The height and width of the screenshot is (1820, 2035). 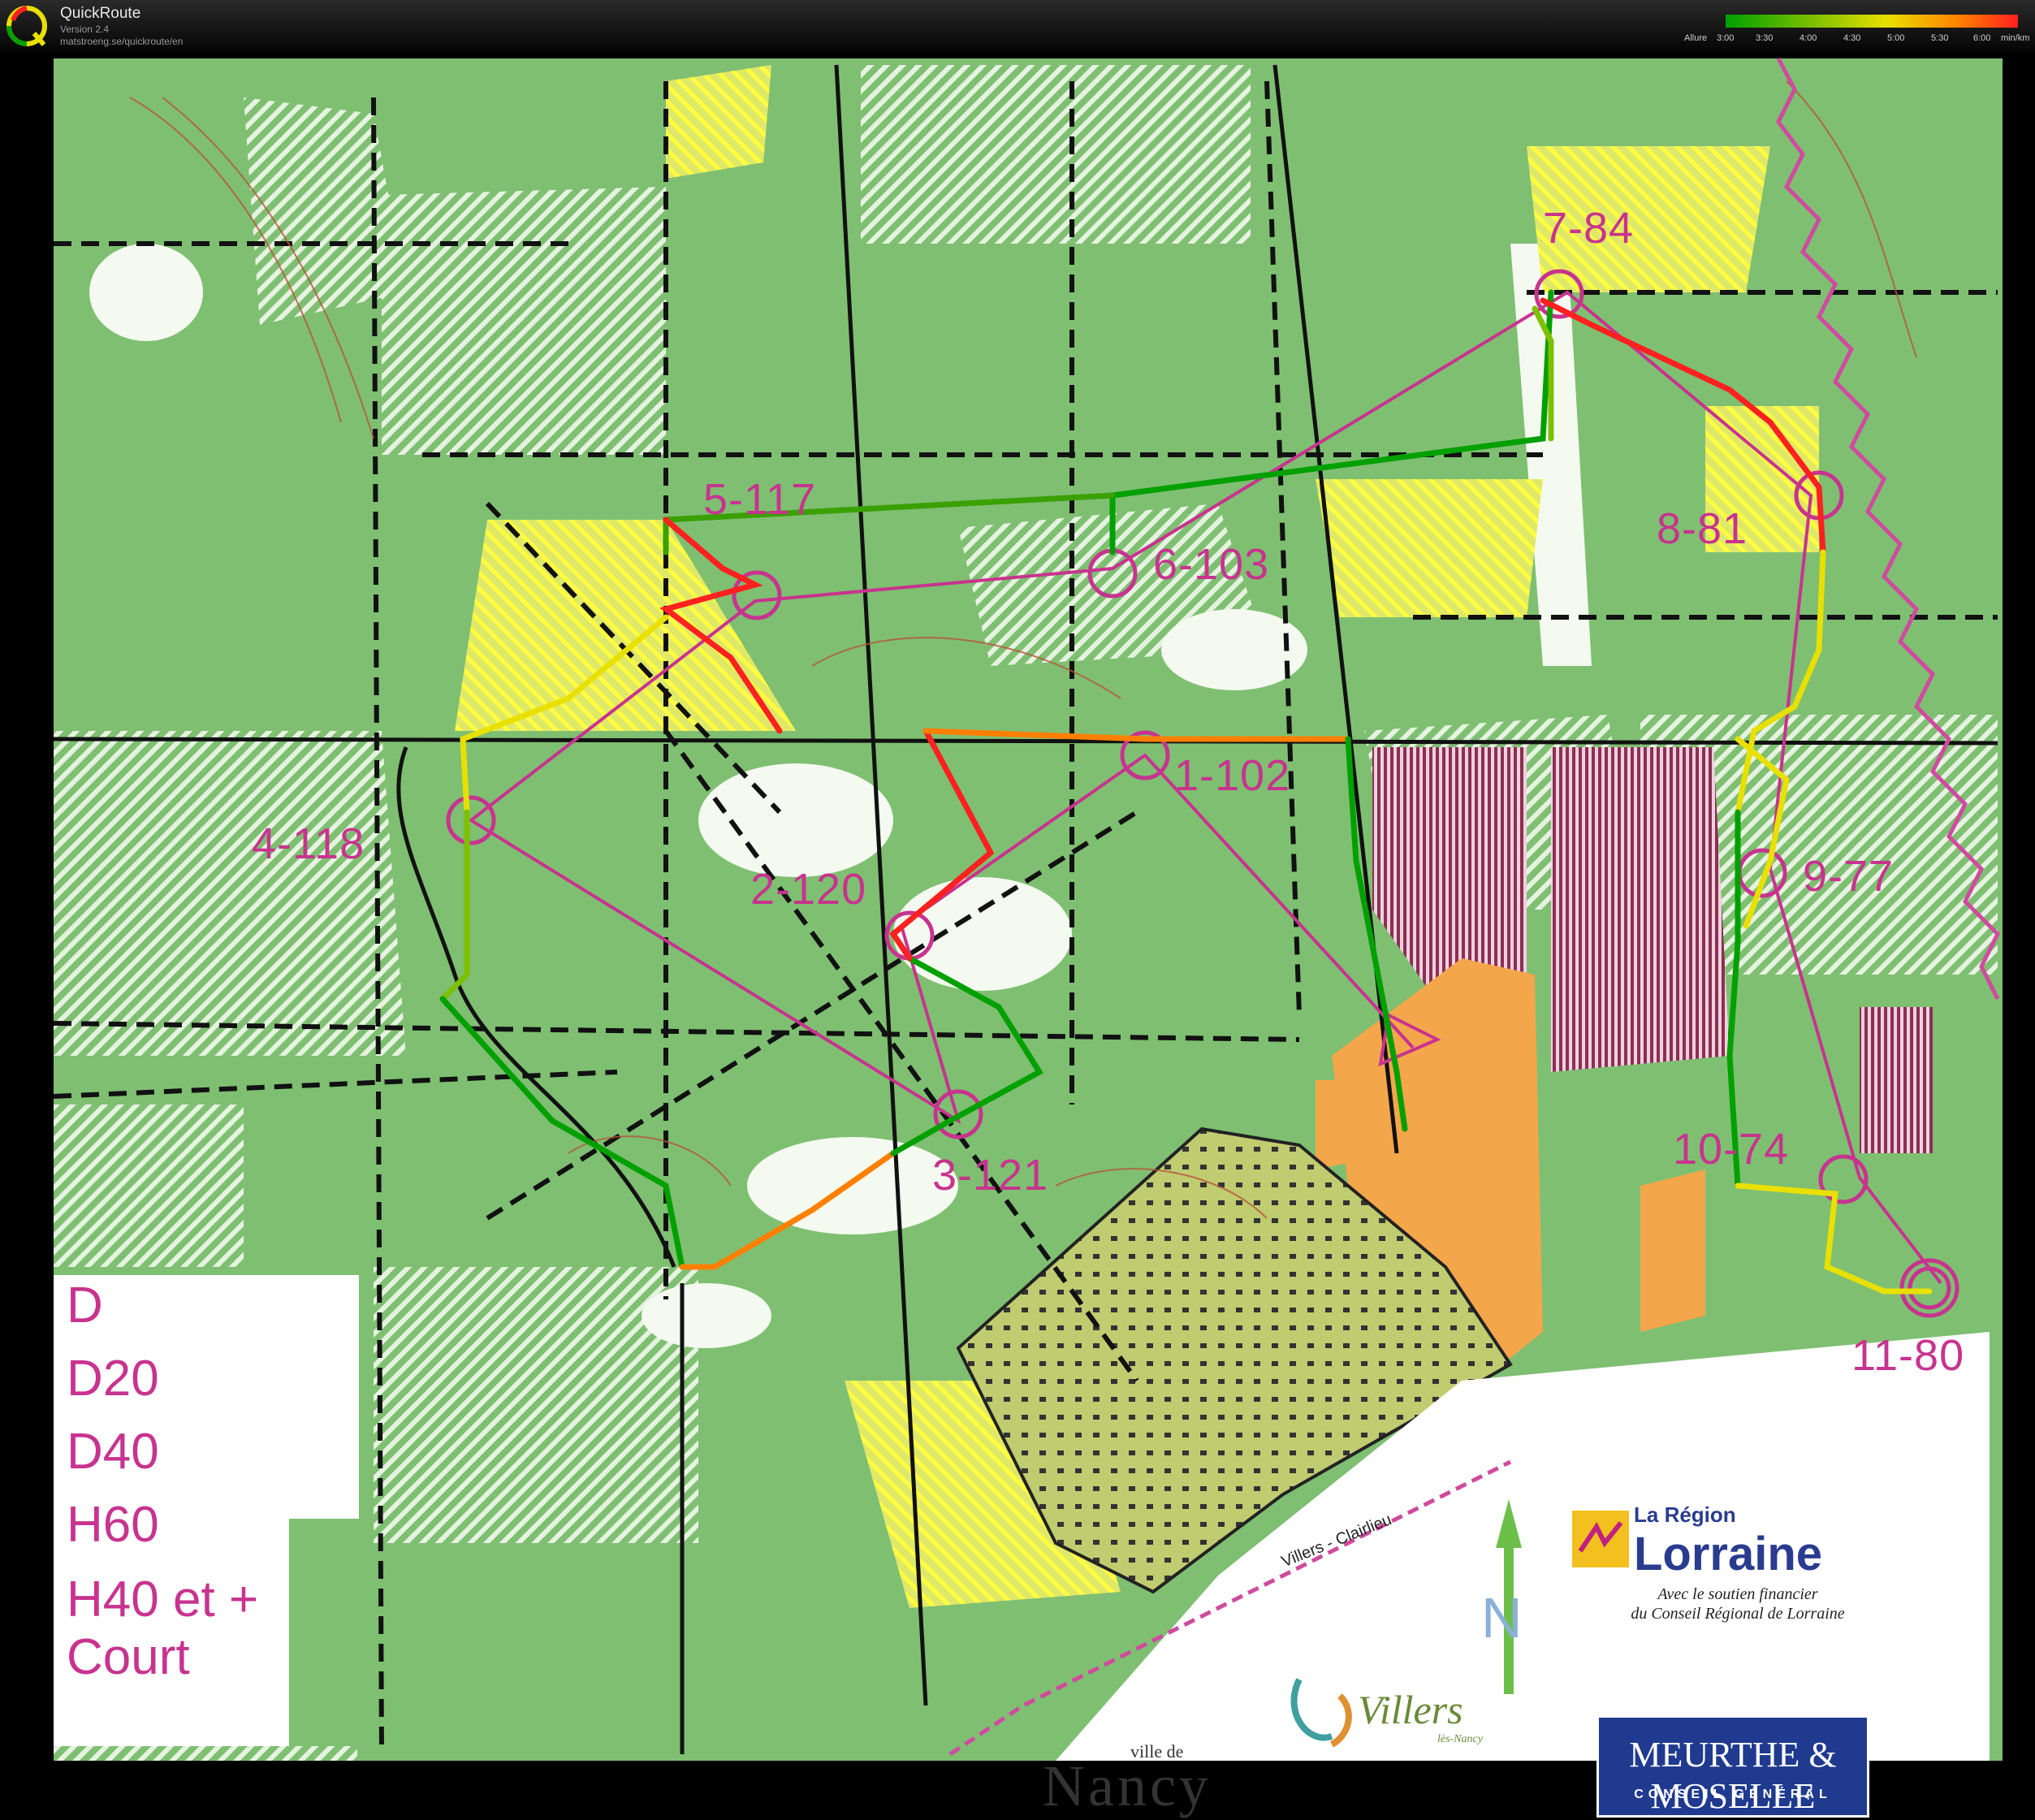 What do you see at coordinates (1685, 1515) in the screenshot?
I see `region-title-small: La Région` at bounding box center [1685, 1515].